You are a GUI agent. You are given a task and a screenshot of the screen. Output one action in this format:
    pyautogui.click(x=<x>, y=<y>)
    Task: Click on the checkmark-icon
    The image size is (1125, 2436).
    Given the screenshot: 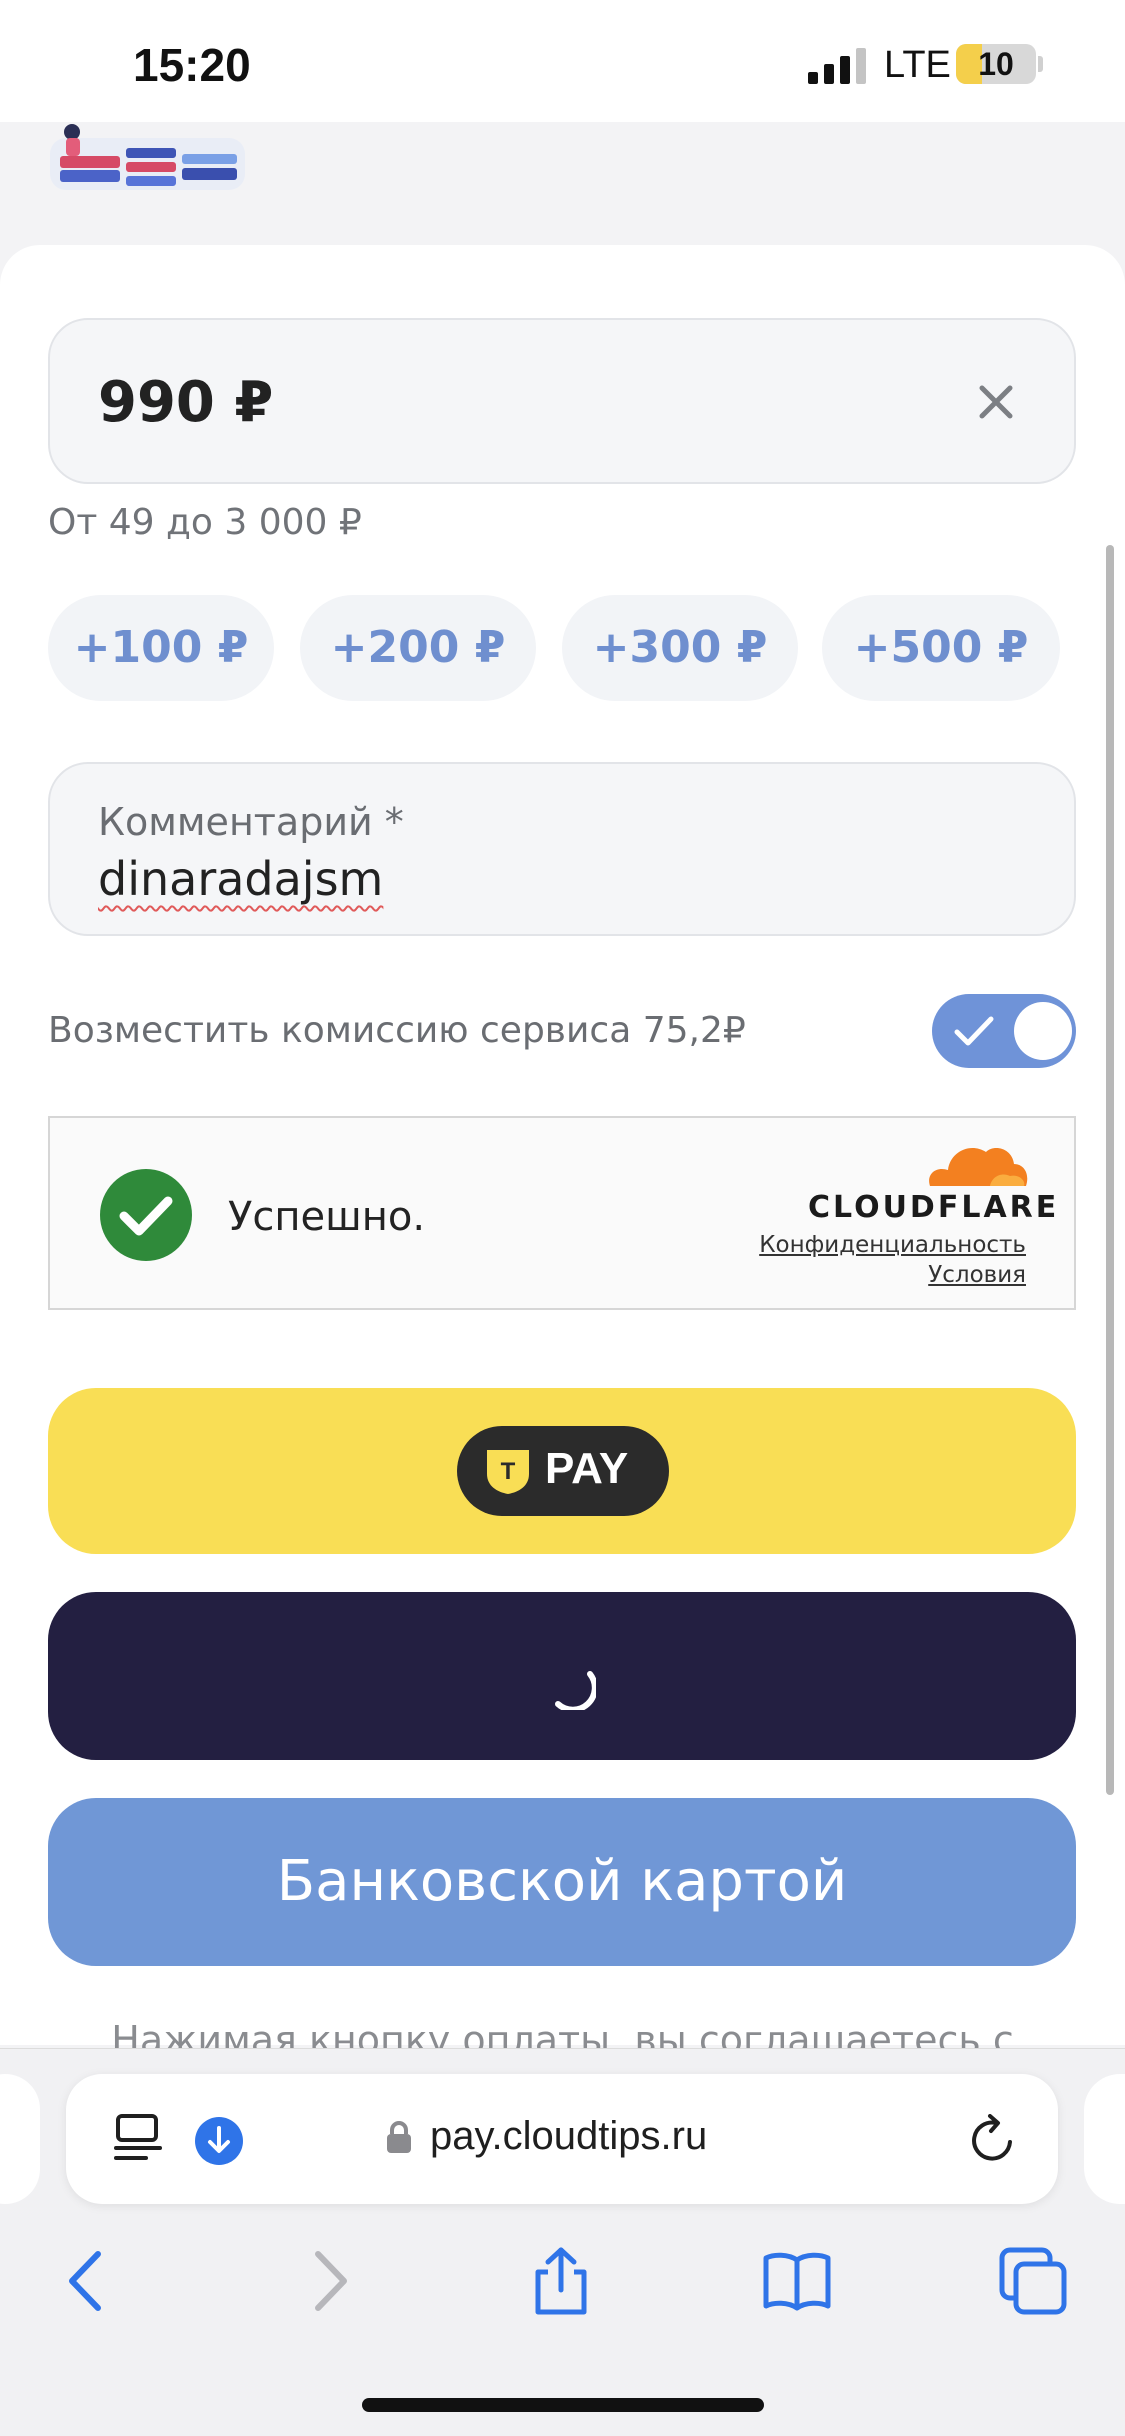 What is the action you would take?
    pyautogui.click(x=974, y=1031)
    